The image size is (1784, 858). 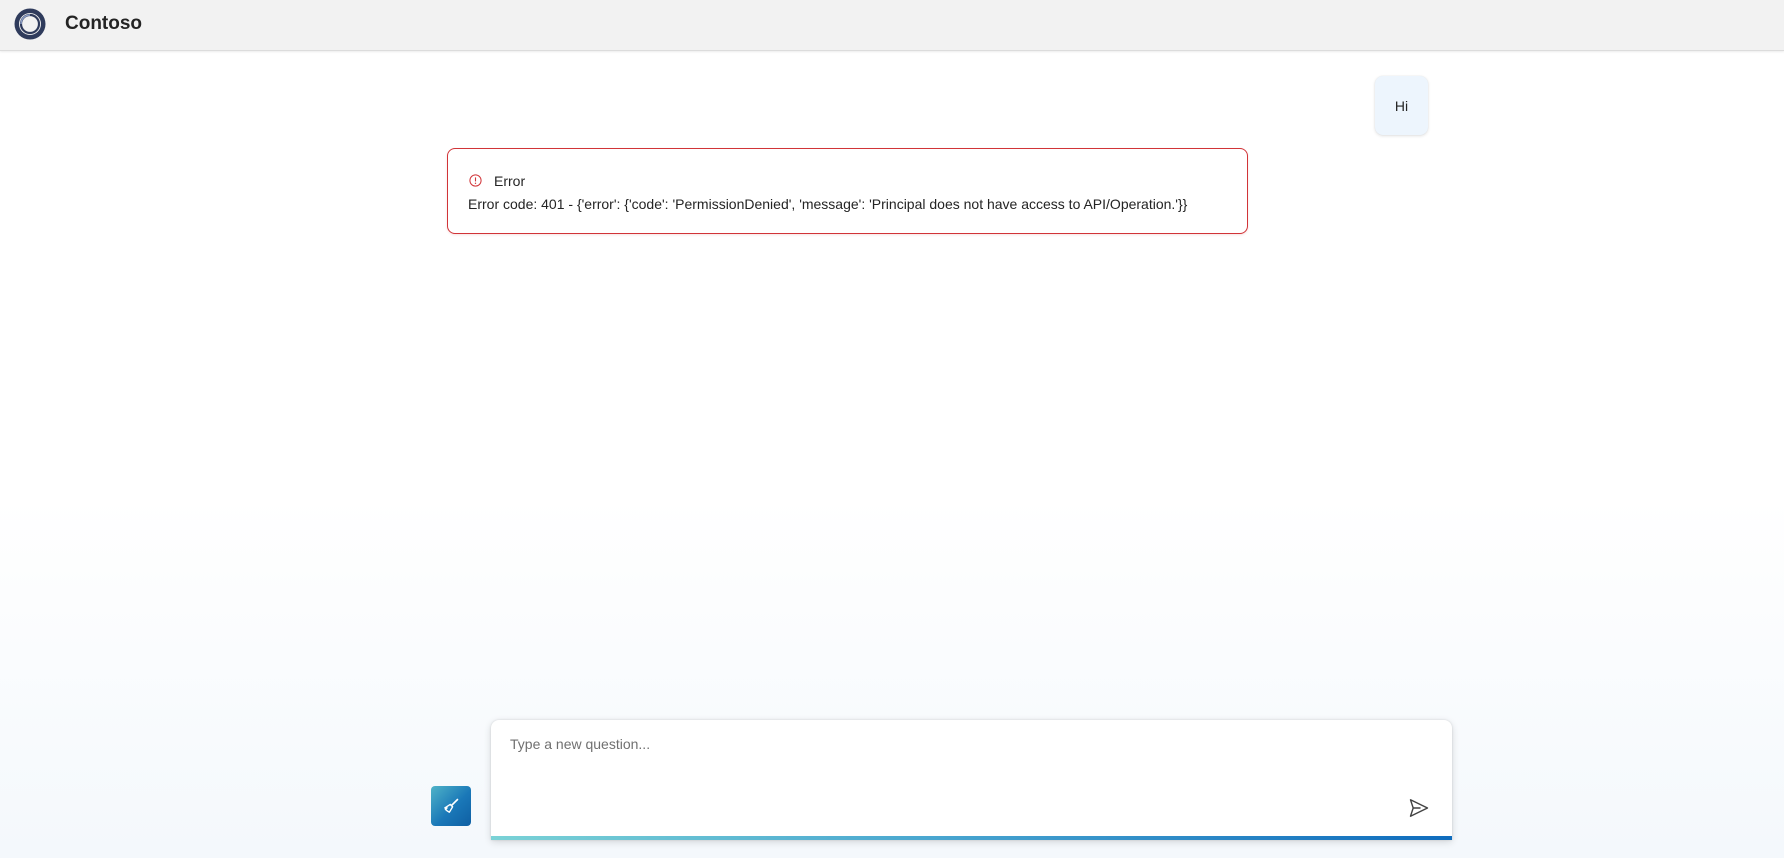 I want to click on error-title: Error, so click(x=510, y=181).